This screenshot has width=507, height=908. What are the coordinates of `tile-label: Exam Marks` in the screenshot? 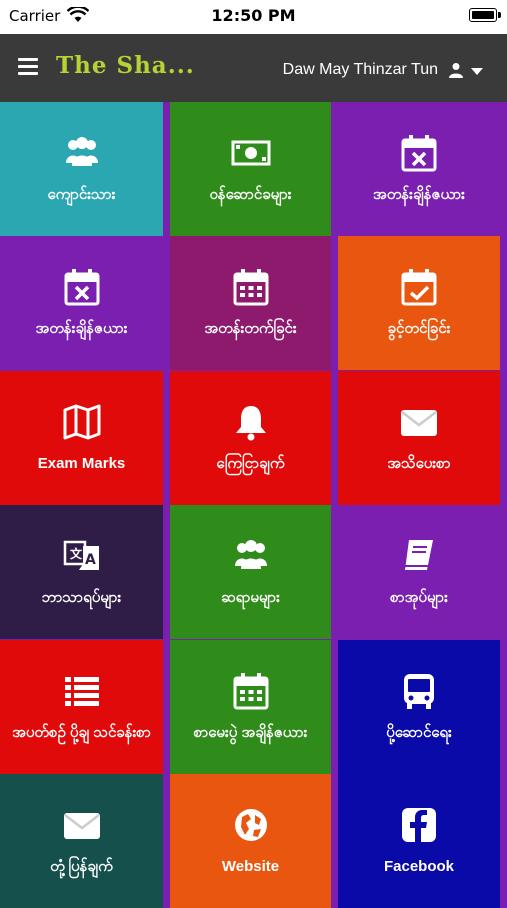 It's located at (81, 463).